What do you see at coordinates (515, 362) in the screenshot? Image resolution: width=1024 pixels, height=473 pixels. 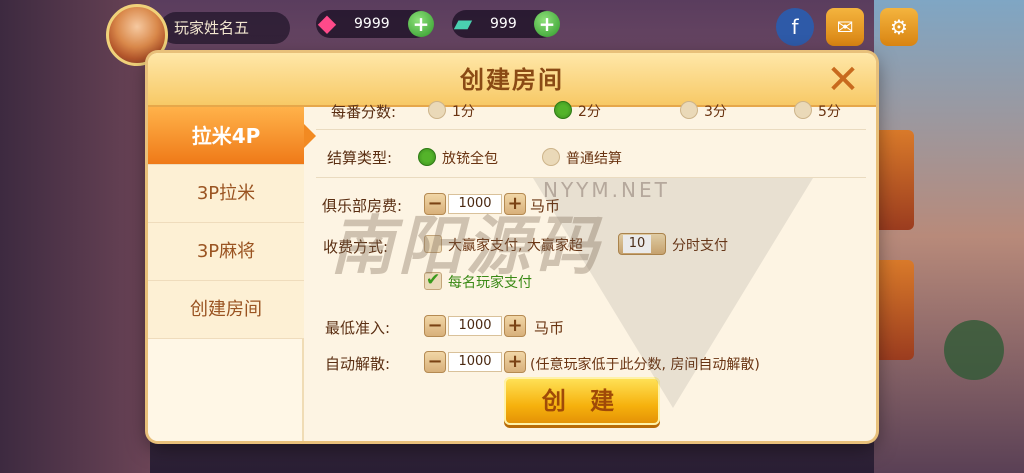 I see `auto-dissolve-increase-button: +` at bounding box center [515, 362].